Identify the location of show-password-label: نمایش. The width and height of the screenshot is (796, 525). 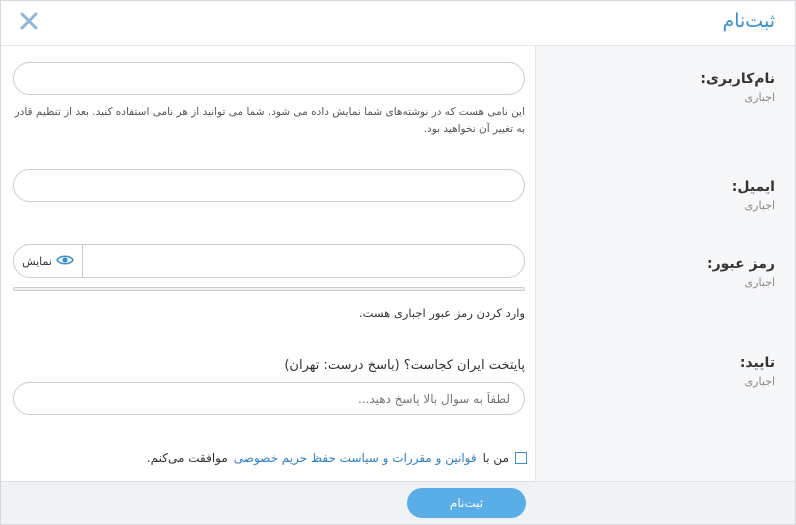
(37, 261).